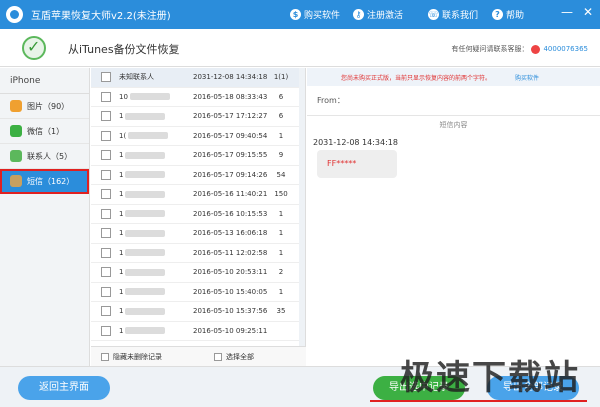  What do you see at coordinates (357, 164) in the screenshot?
I see `message-bubble: FF*****` at bounding box center [357, 164].